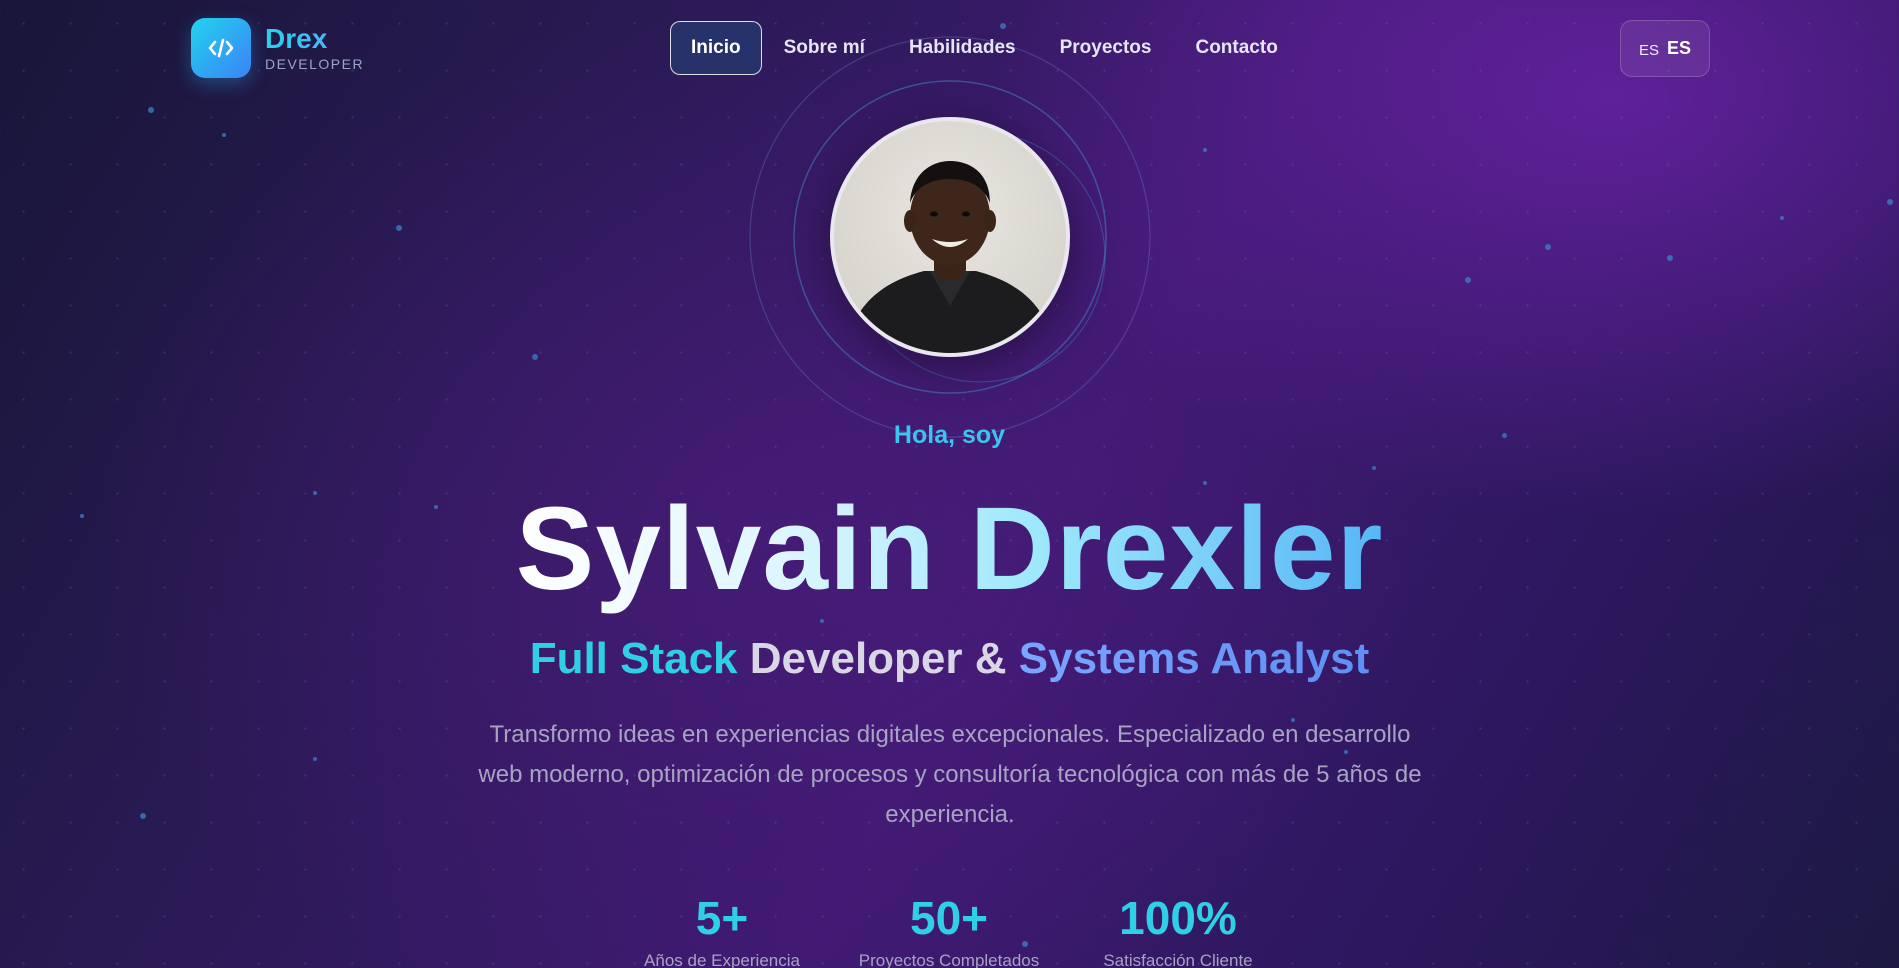  Describe the element at coordinates (1236, 48) in the screenshot. I see `nav-item-contacto: Contacto` at that location.